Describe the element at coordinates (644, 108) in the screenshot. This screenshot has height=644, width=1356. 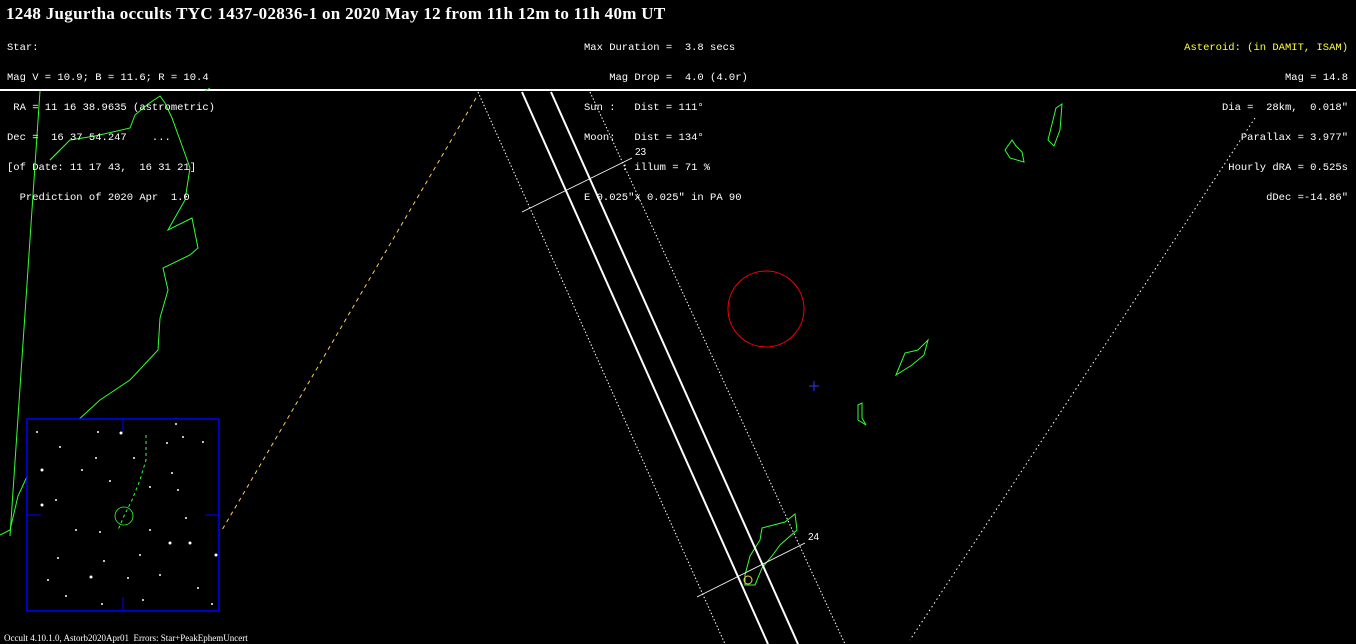
I see `event-line: Sun : Dist = 111°` at that location.